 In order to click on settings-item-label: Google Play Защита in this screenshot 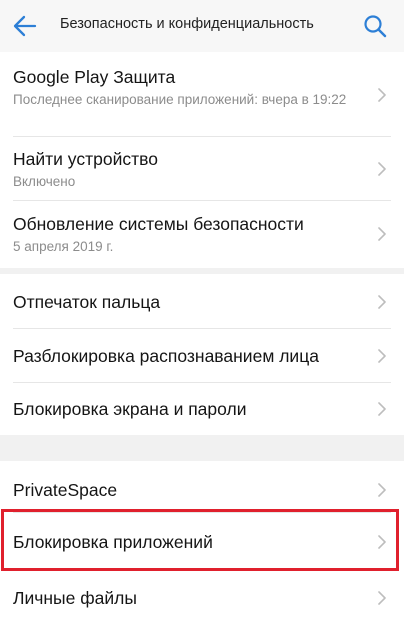, I will do `click(94, 77)`.